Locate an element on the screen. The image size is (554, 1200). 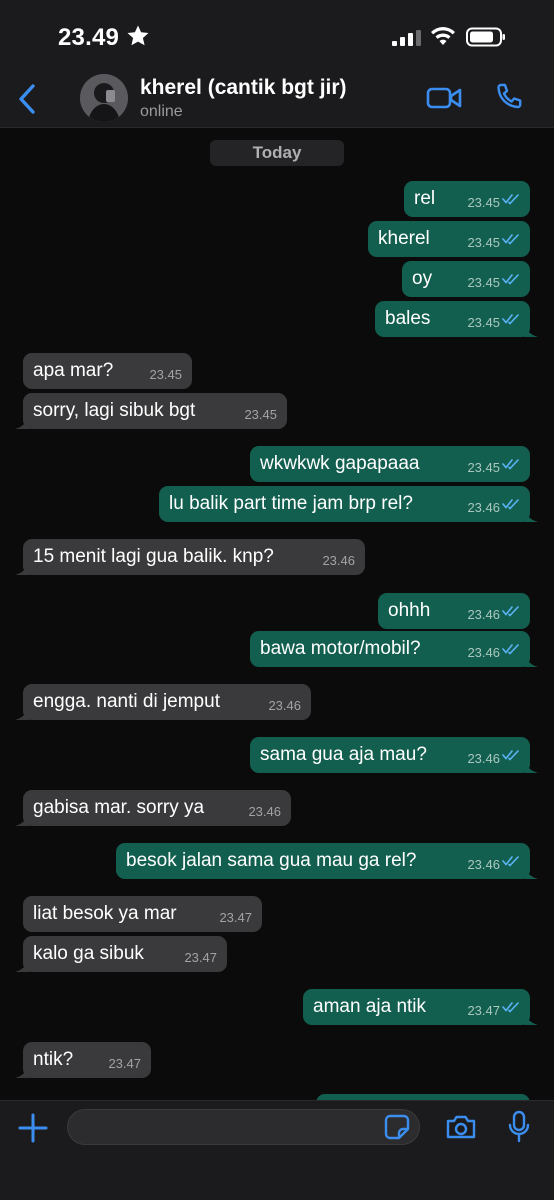
message-bubble-outgoing: wkwkwk gapapaaa 23.45 is located at coordinates (390, 464).